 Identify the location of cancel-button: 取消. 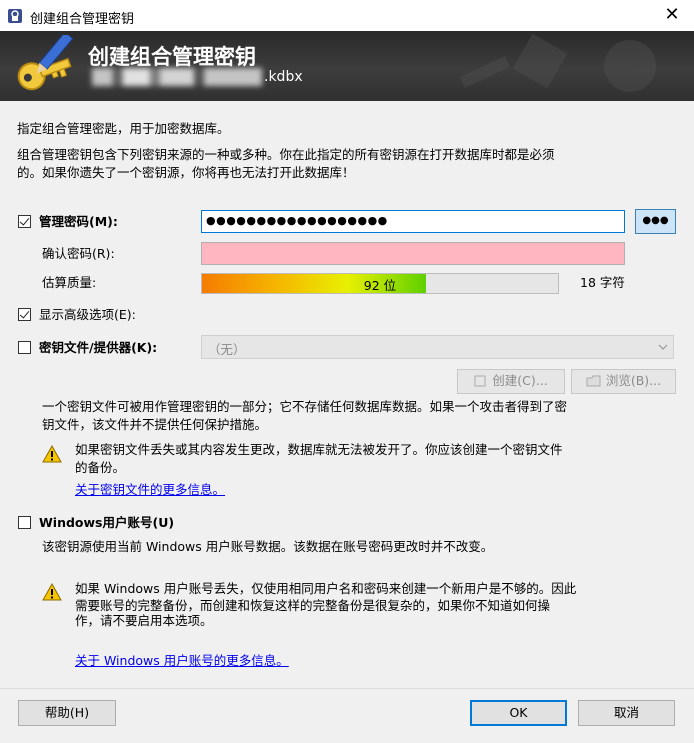
(626, 713).